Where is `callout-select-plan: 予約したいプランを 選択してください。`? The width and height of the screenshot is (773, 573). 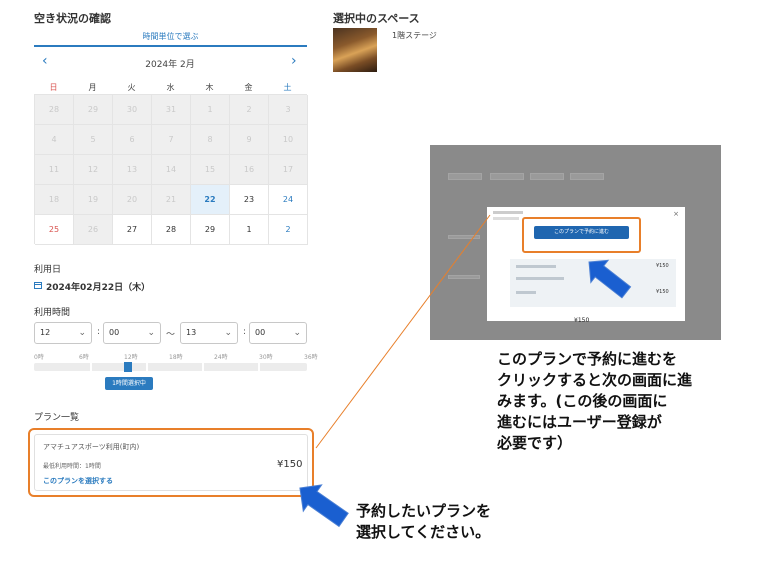
callout-select-plan: 予約したいプランを 選択してください。 is located at coordinates (423, 522).